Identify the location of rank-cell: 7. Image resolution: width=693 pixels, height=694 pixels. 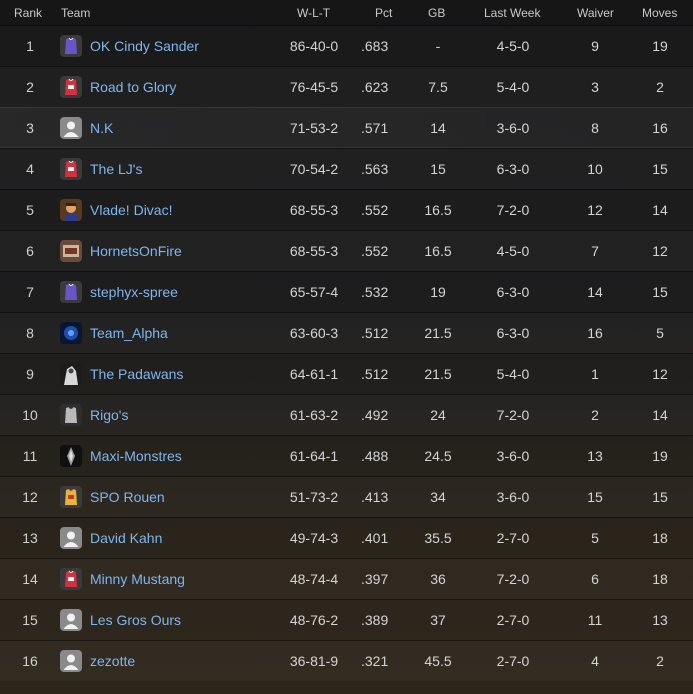
(30, 292).